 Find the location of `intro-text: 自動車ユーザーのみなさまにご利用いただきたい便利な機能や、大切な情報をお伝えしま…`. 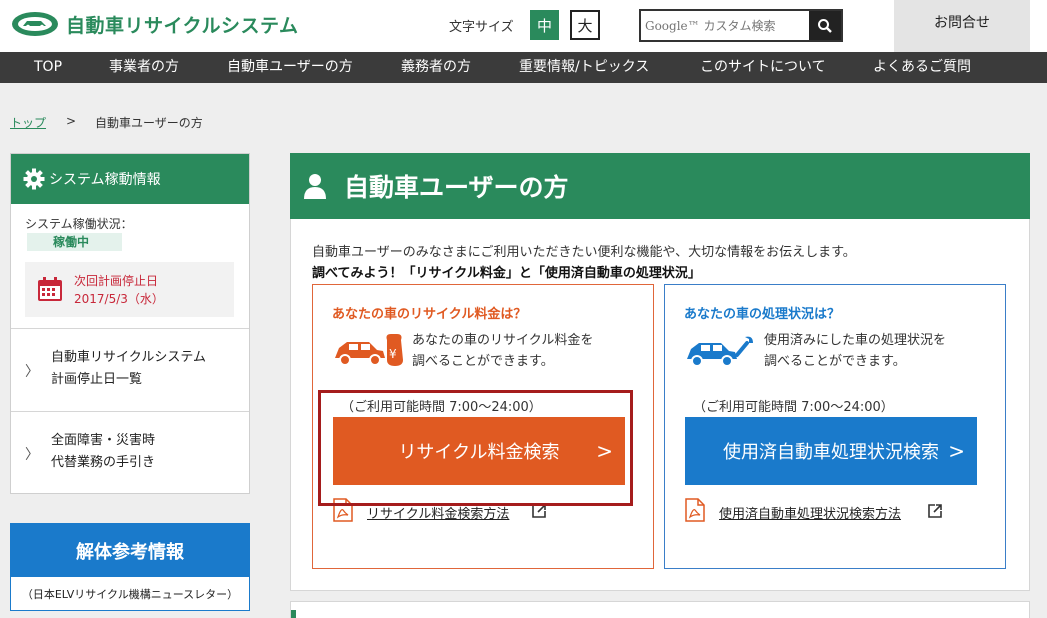

intro-text: 自動車ユーザーのみなさまにご利用いただきたい便利な機能や、大切な情報をお伝えしま… is located at coordinates (584, 252).